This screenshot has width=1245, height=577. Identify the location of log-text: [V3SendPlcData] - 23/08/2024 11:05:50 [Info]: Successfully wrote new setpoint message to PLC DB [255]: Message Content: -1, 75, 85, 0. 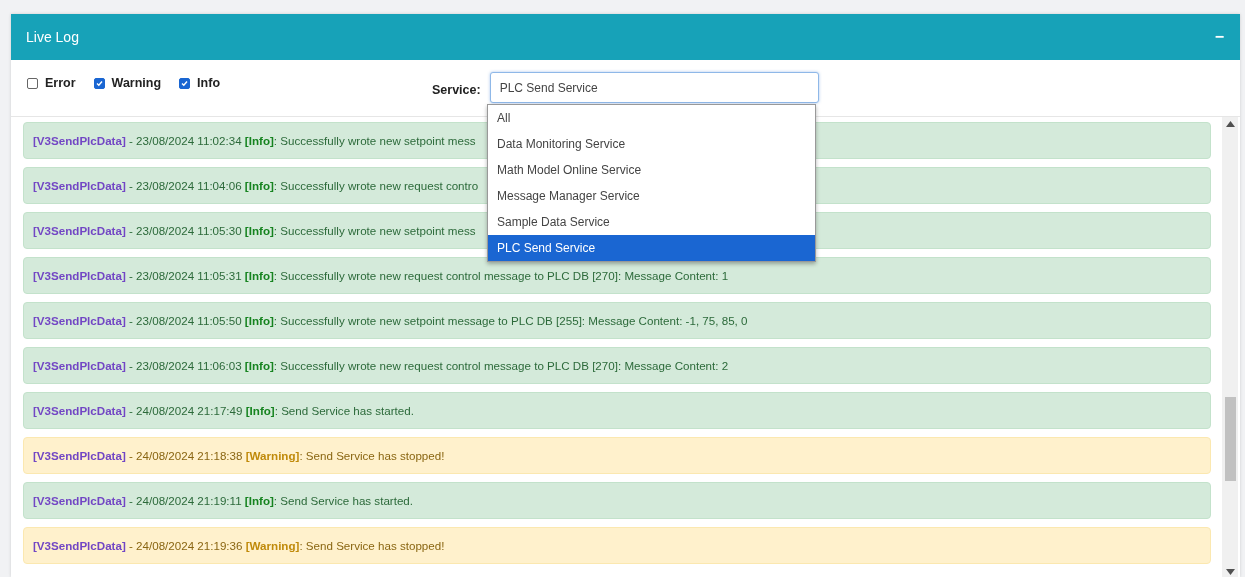
(390, 320).